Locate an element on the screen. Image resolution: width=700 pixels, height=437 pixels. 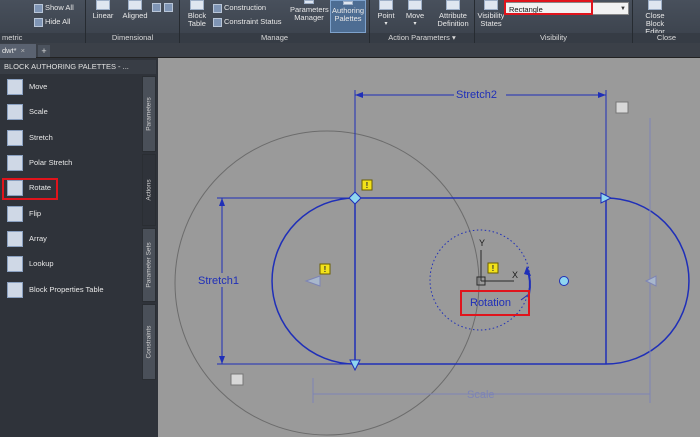
array-icon is located at coordinates (15, 239).